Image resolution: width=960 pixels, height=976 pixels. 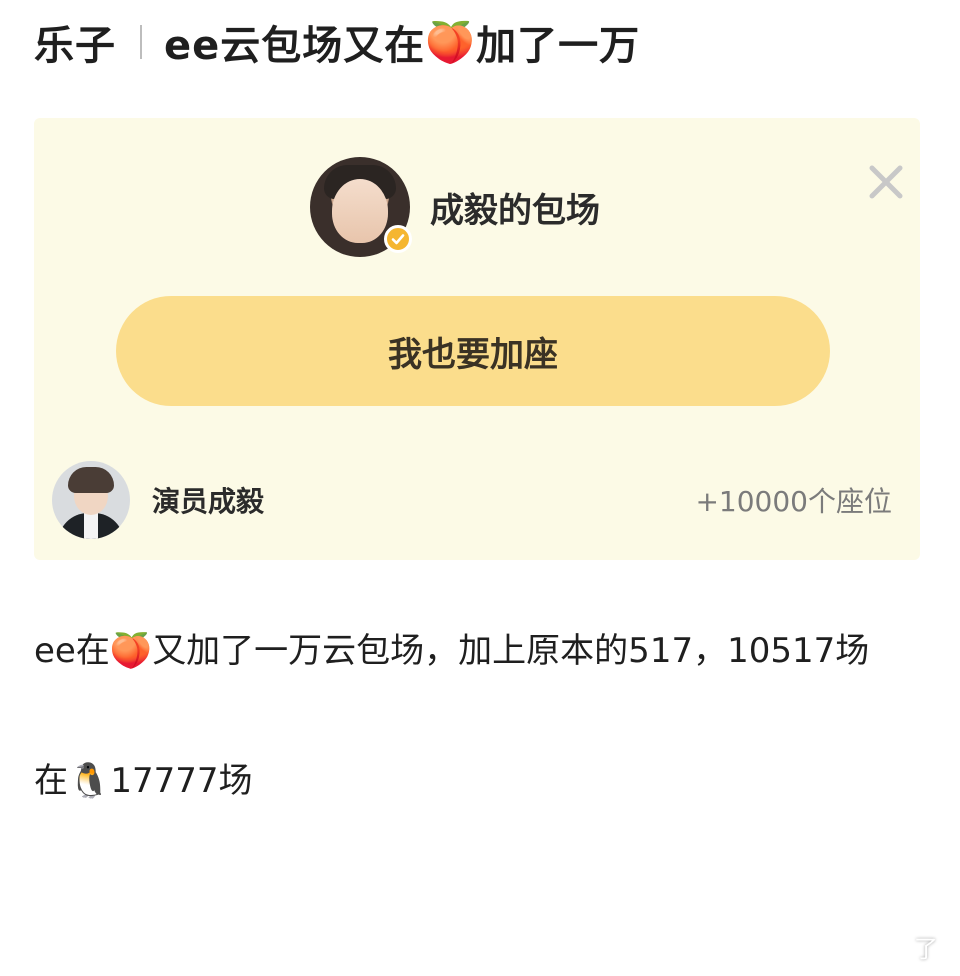 What do you see at coordinates (793, 501) in the screenshot?
I see `contributor-seat-count: +10000个座位` at bounding box center [793, 501].